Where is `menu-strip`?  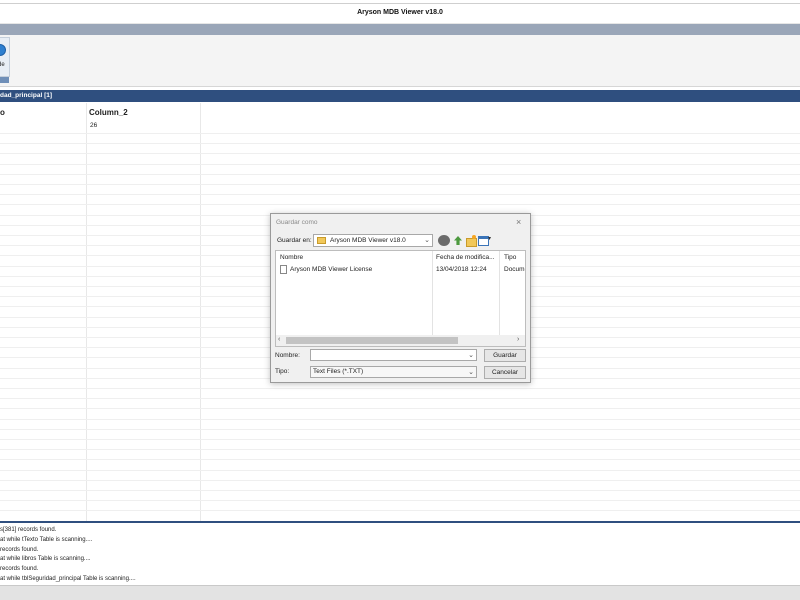
menu-strip is located at coordinates (400, 29).